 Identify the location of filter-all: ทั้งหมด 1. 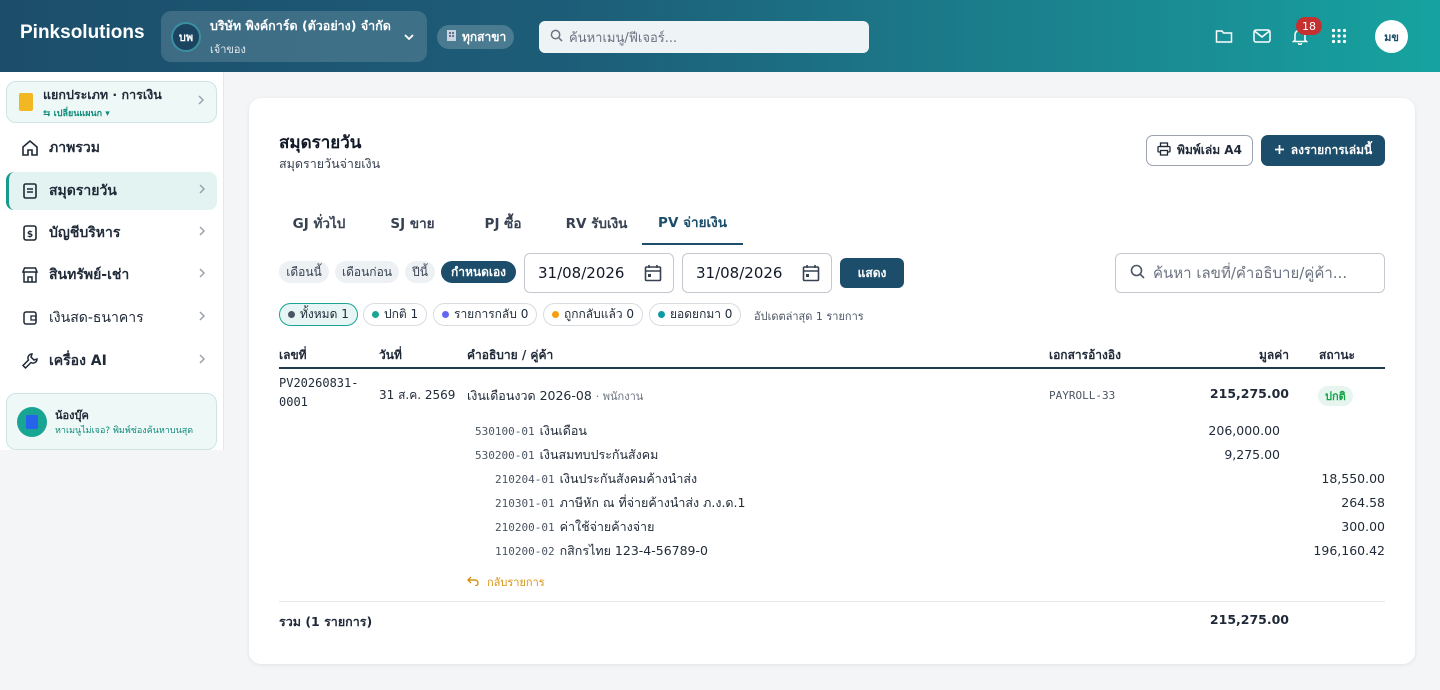
(318, 314).